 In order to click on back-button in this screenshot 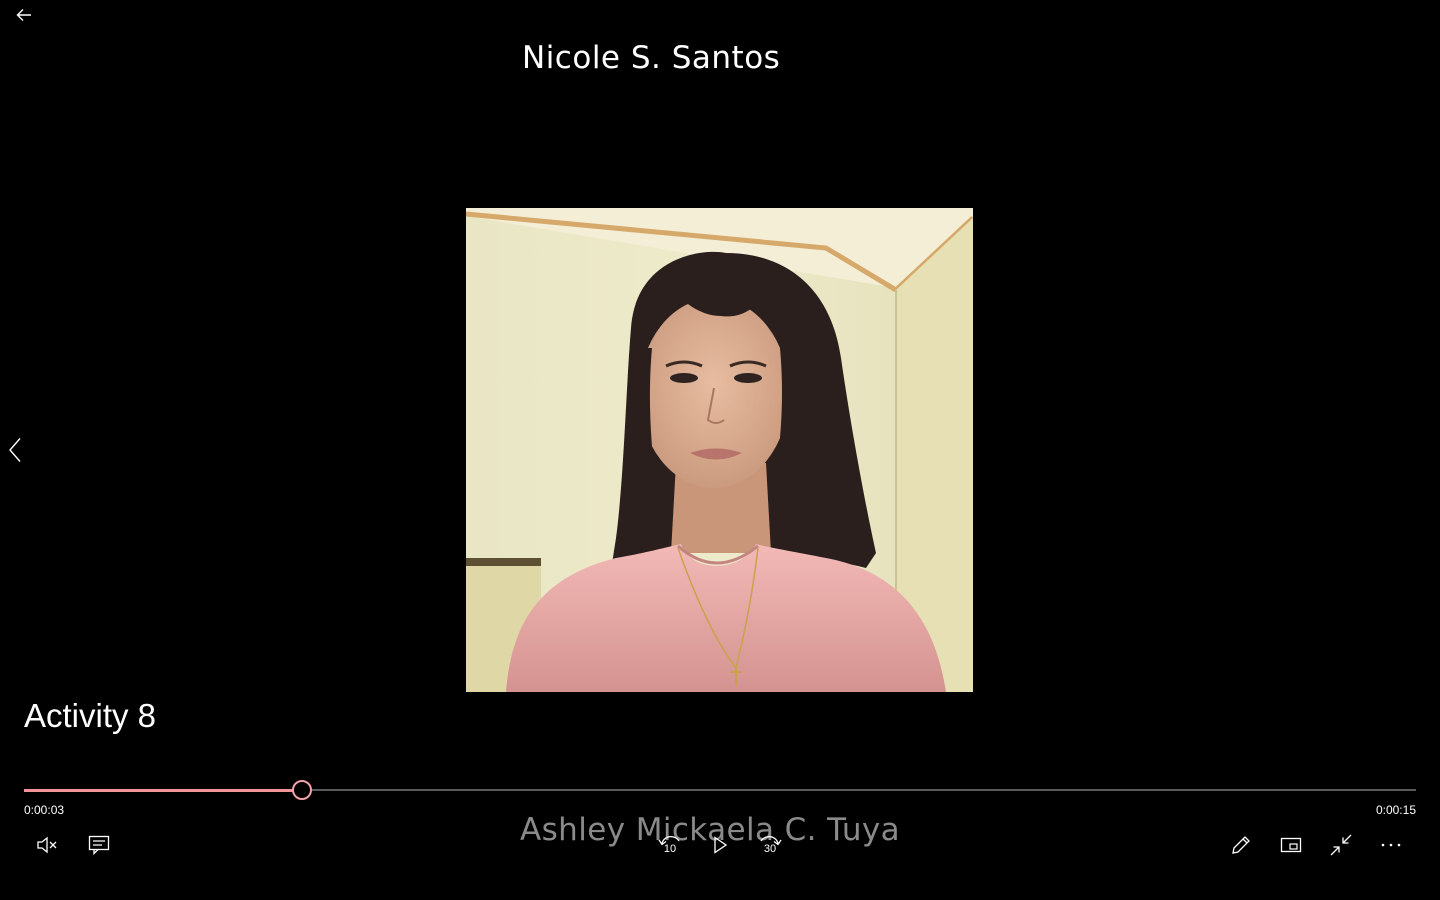, I will do `click(24, 15)`.